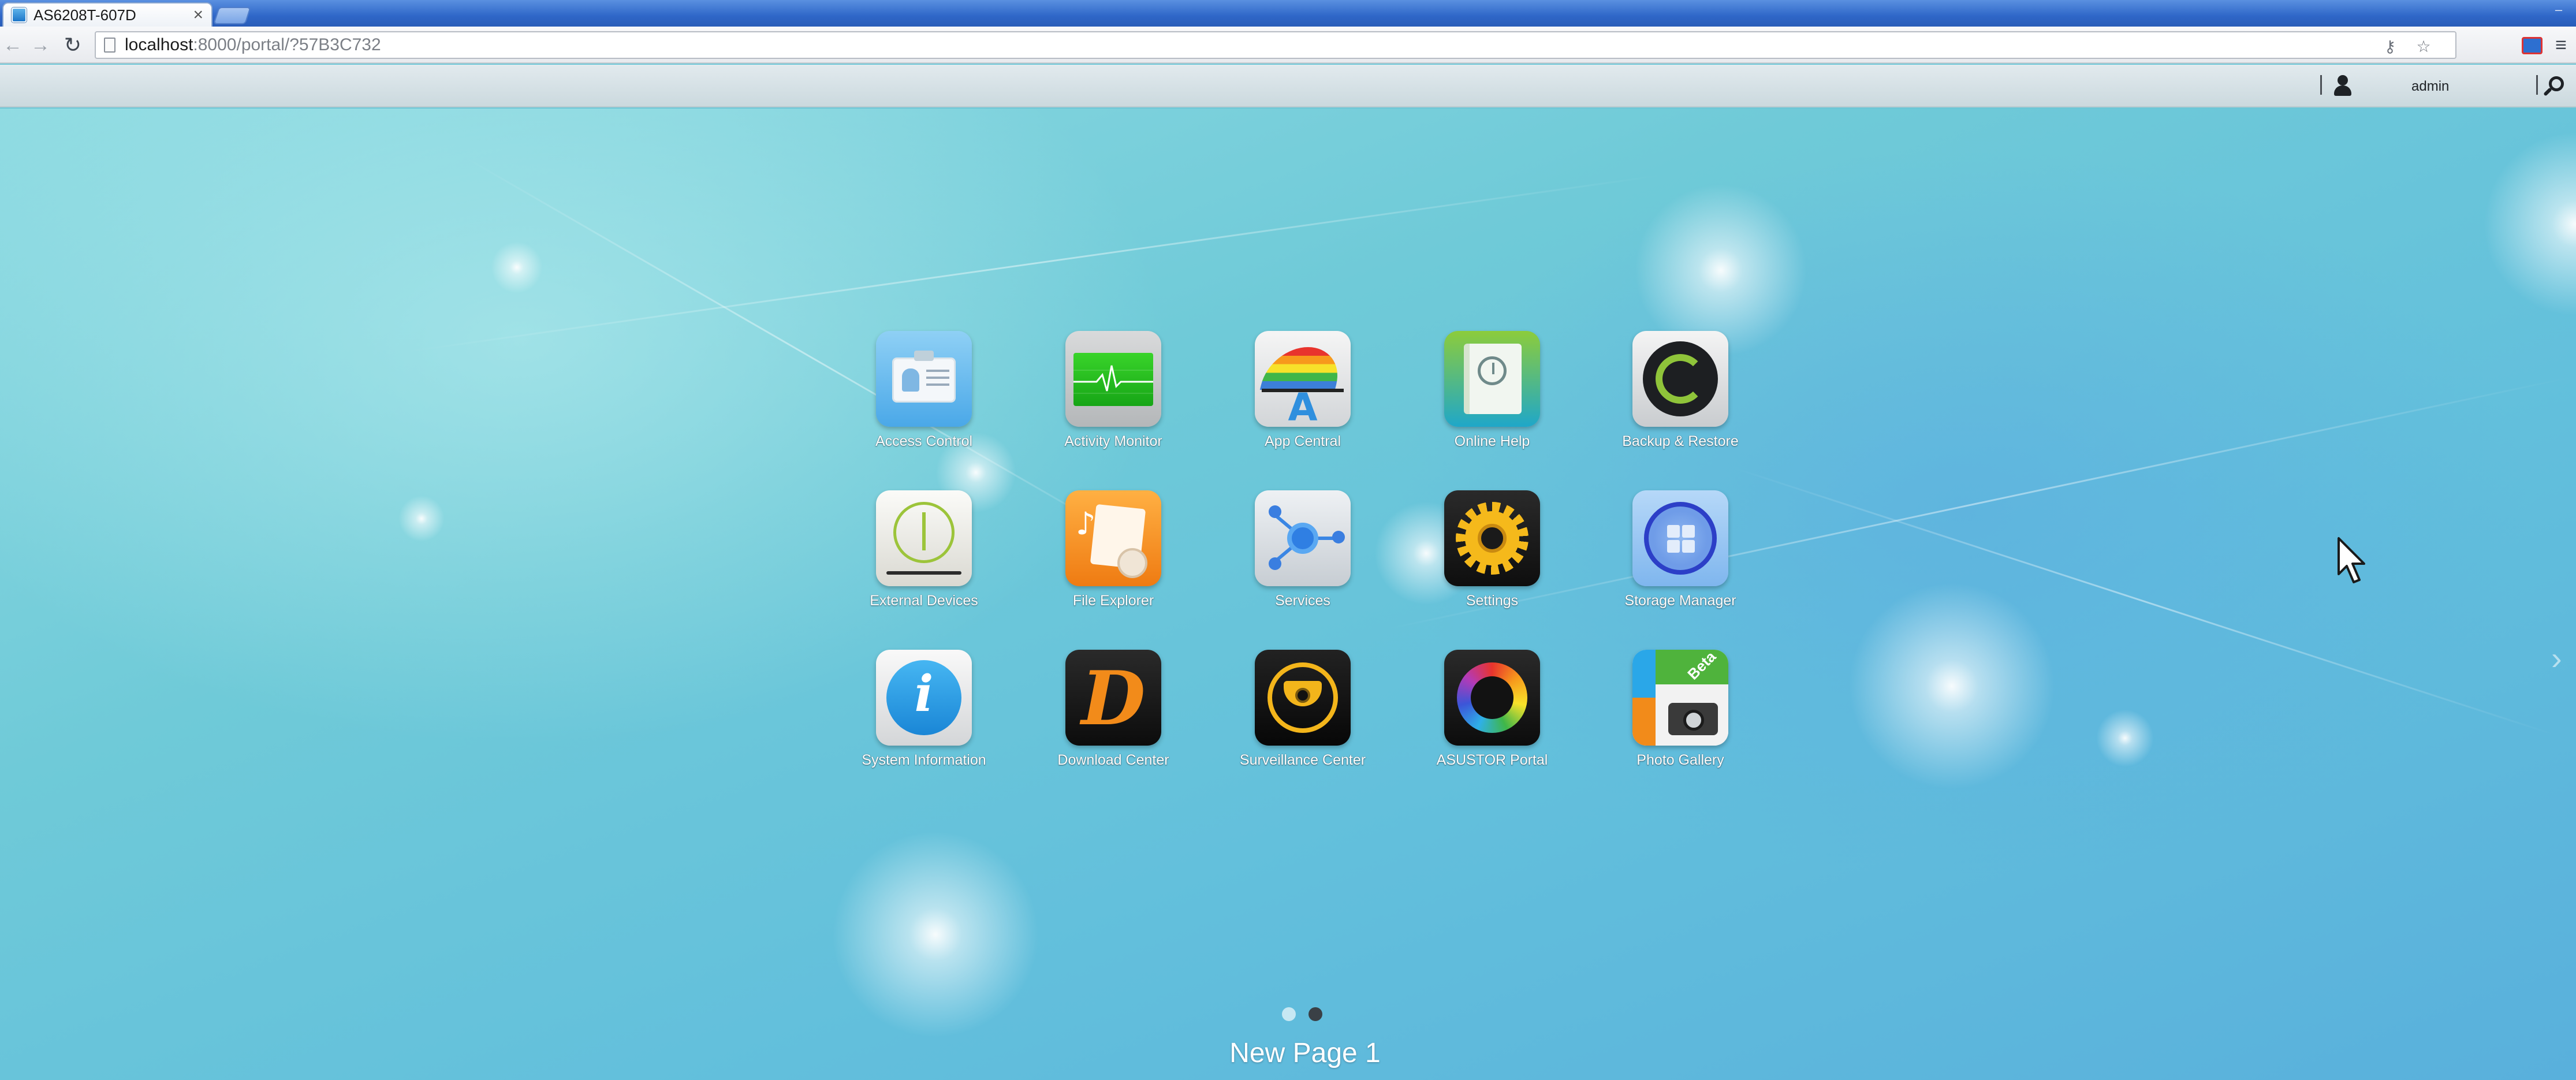 This screenshot has width=2576, height=1080. Describe the element at coordinates (924, 760) in the screenshot. I see `app-label: System Information` at that location.